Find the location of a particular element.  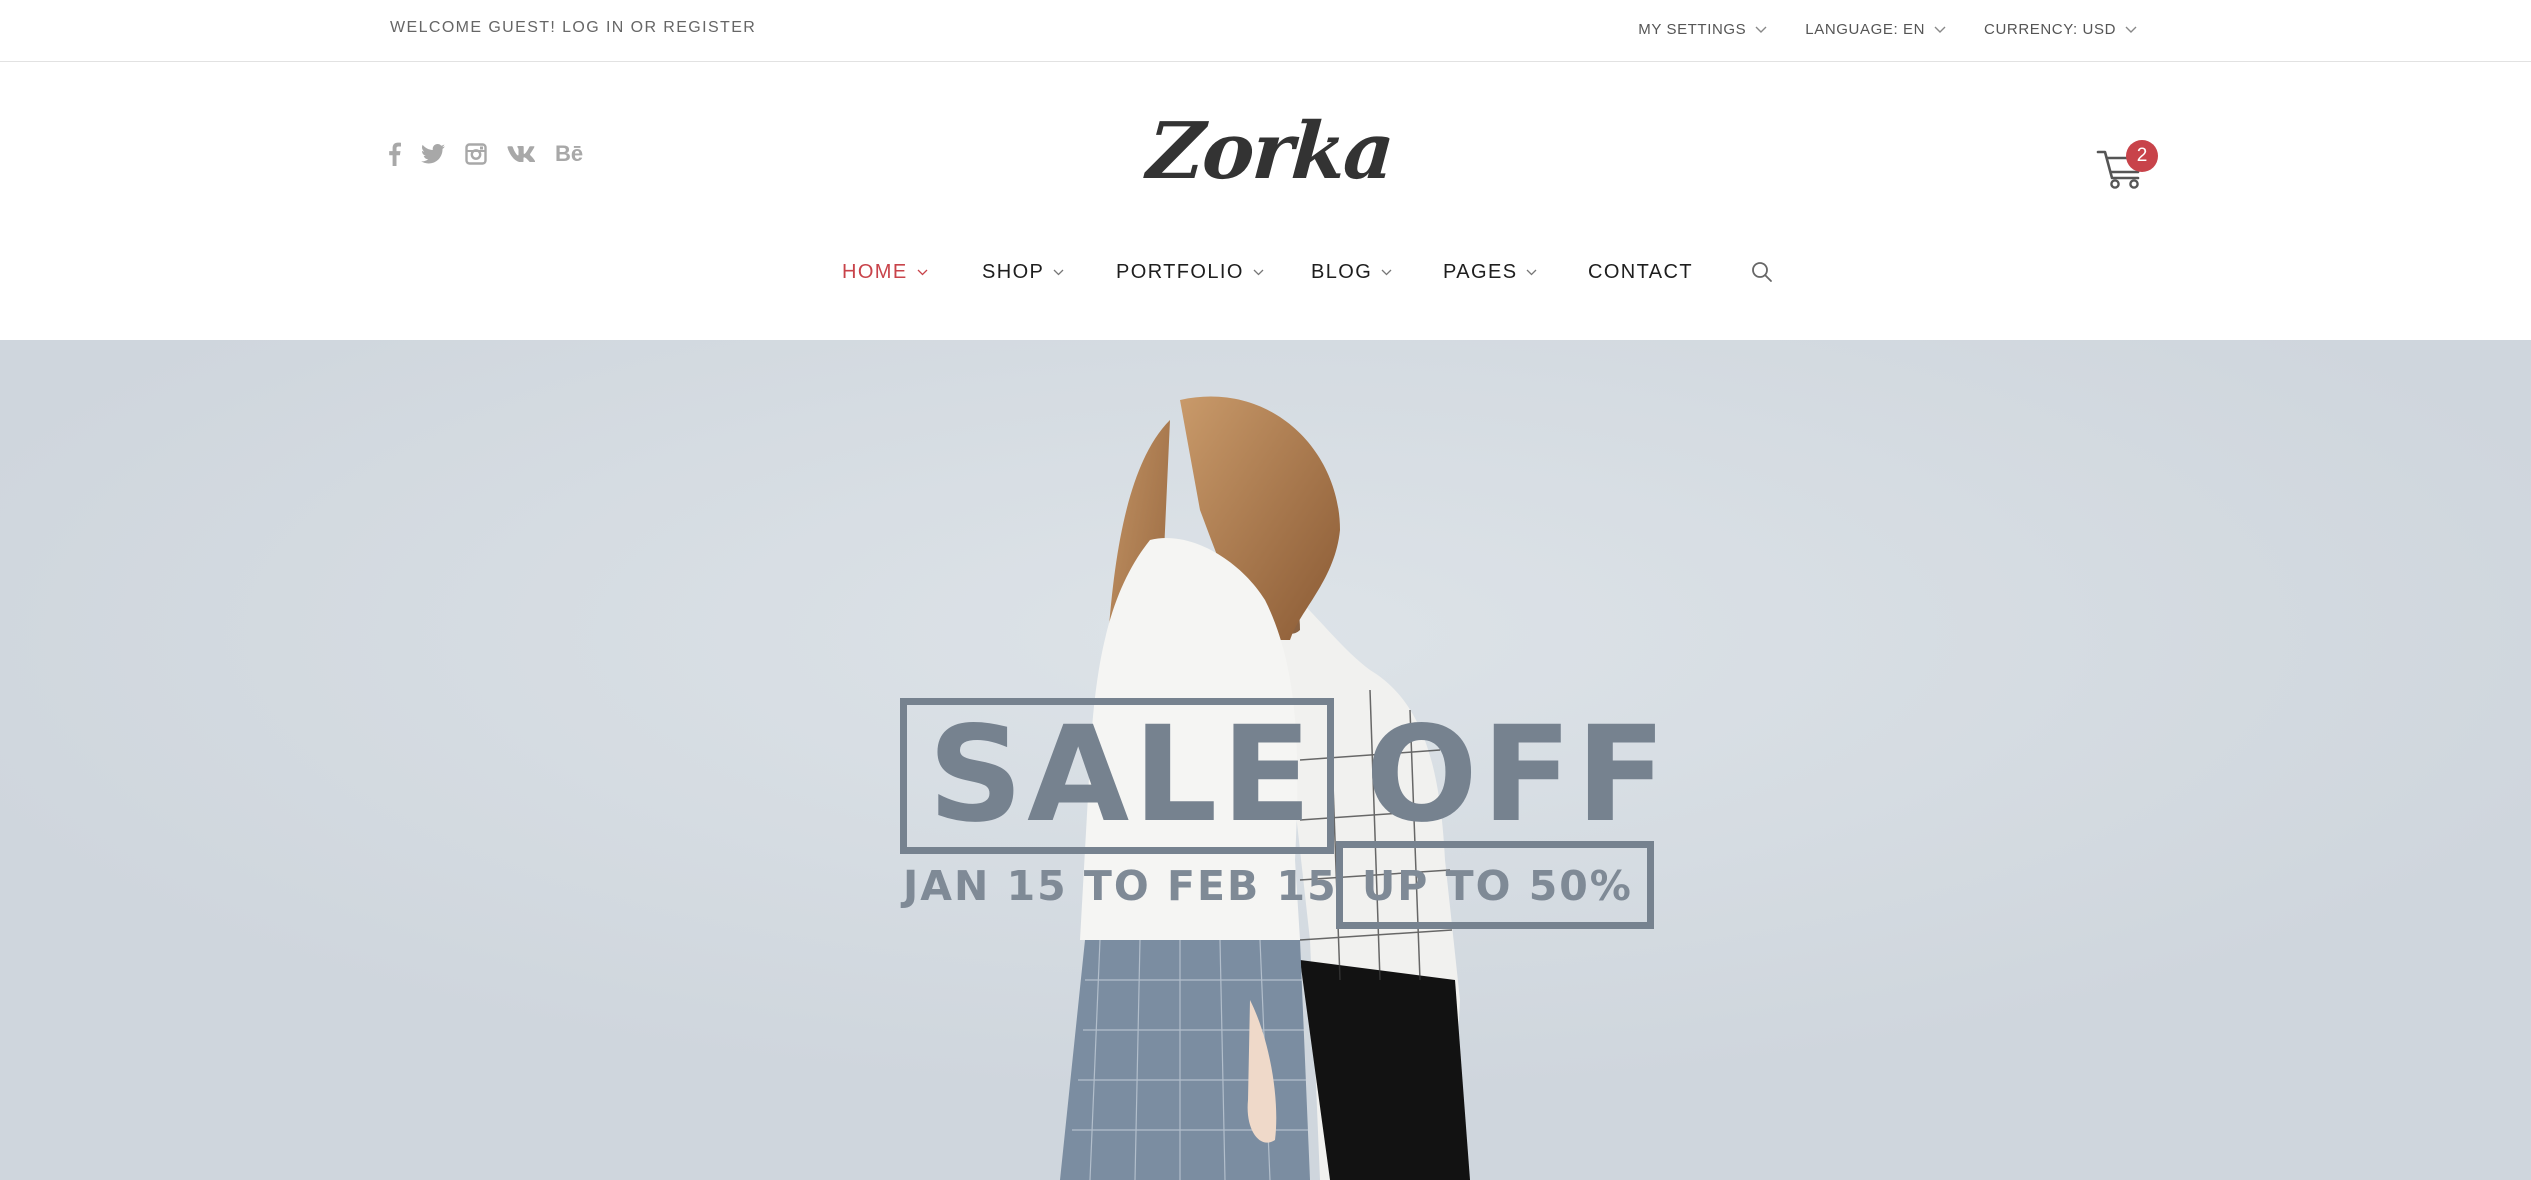

behance-icon: Bē is located at coordinates (569, 154).